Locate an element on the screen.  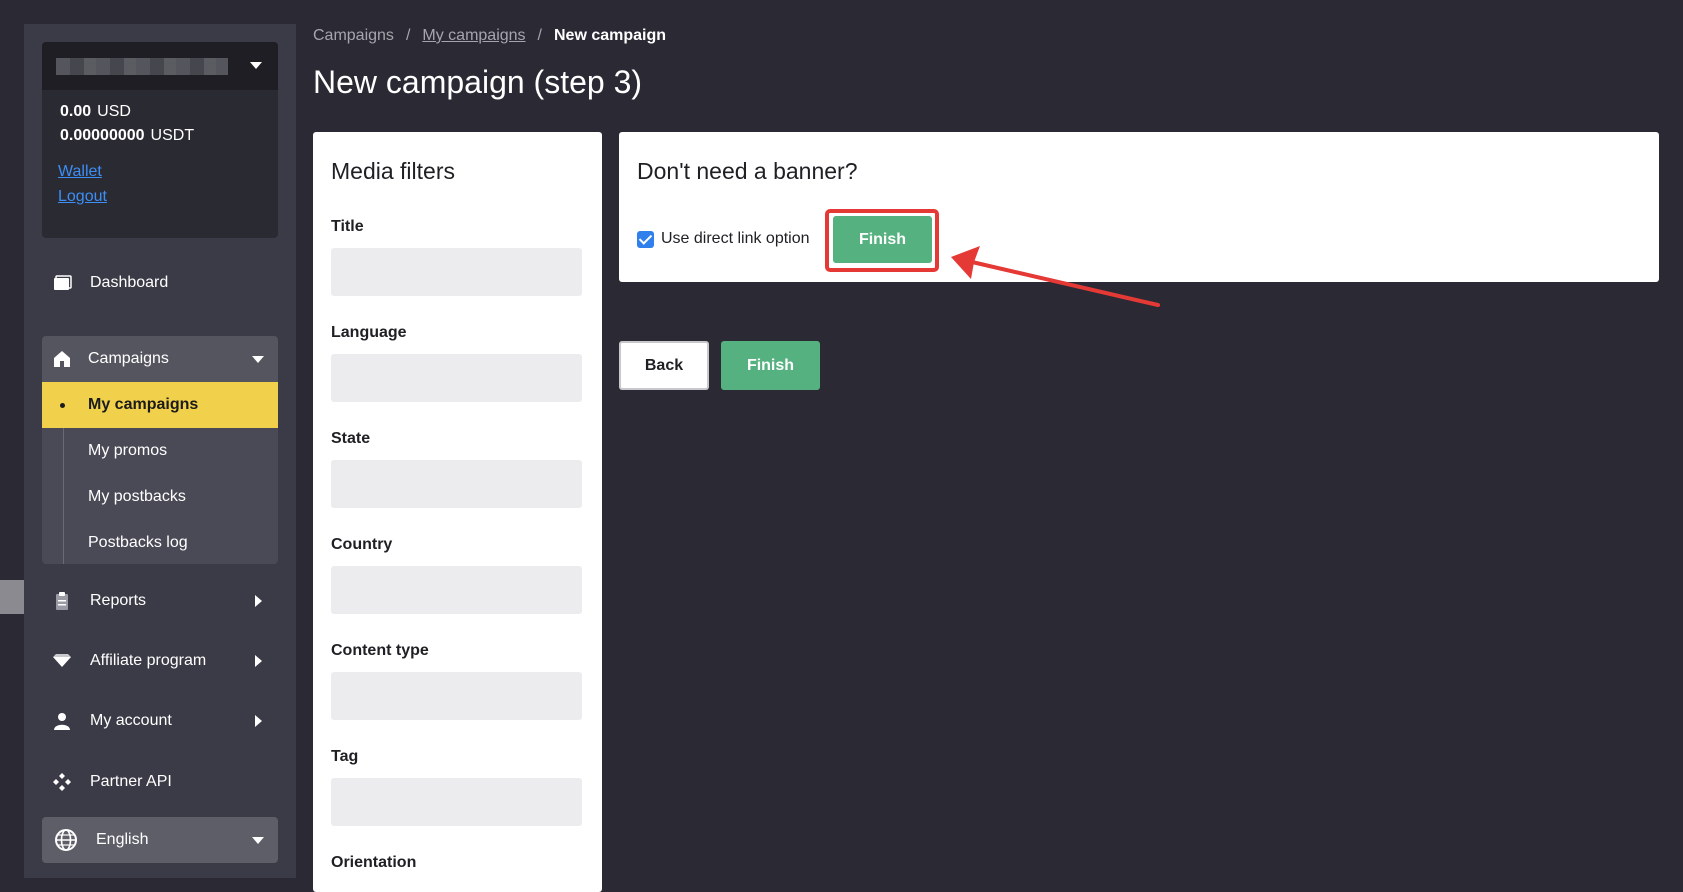
sidebar-item-label: Campaigns is located at coordinates (128, 358).